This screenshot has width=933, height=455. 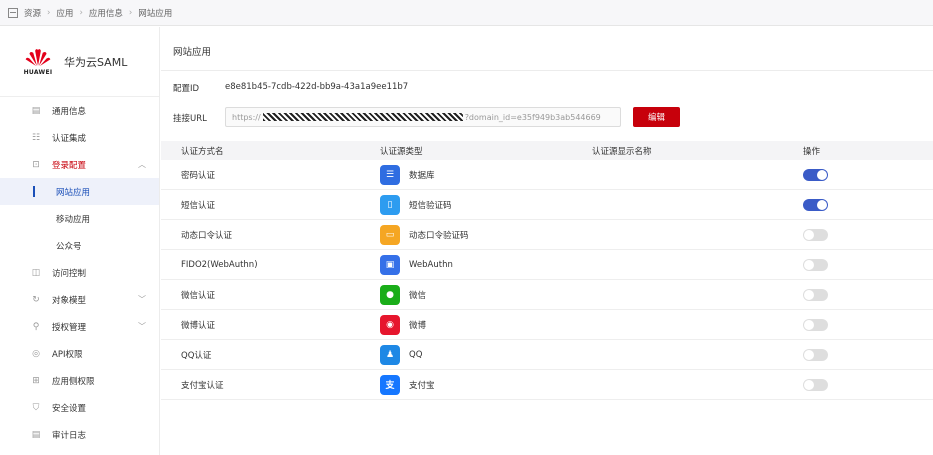 What do you see at coordinates (36, 299) in the screenshot?
I see `model-icon: ↻` at bounding box center [36, 299].